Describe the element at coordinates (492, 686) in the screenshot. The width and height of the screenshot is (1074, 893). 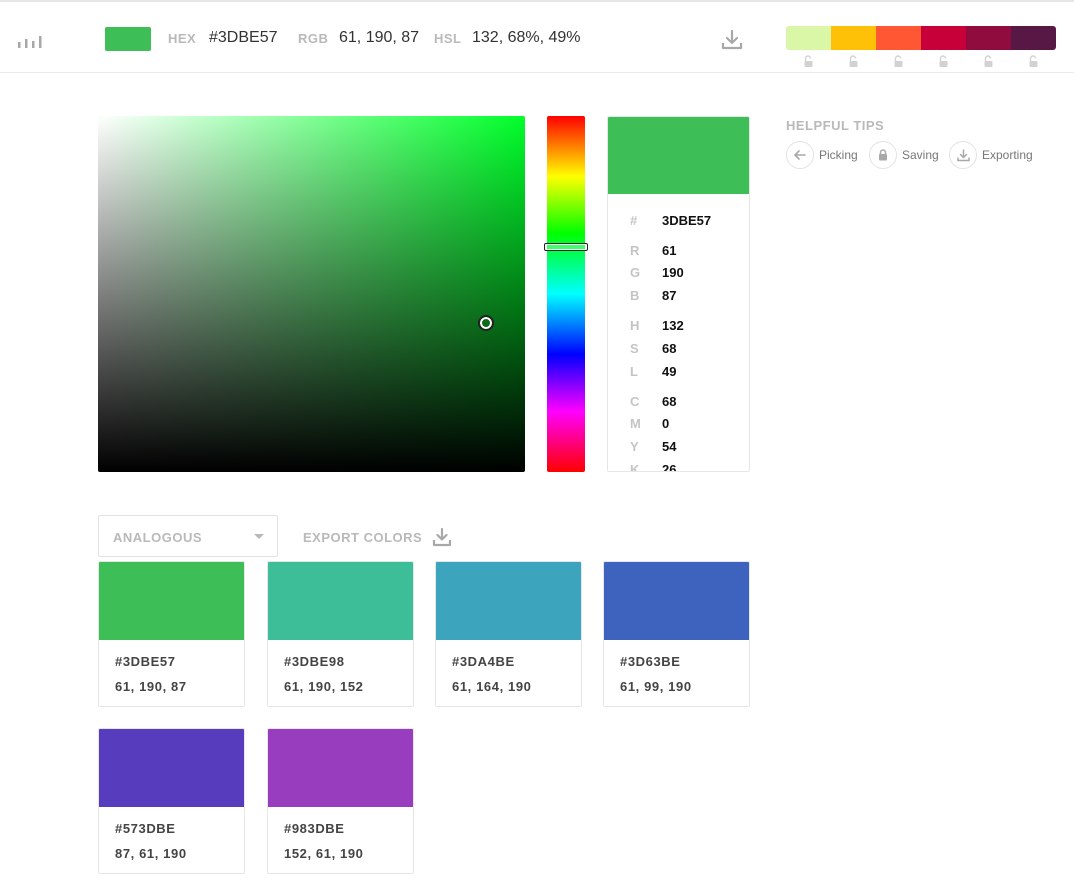
I see `swatch-rgb: 61, 164, 190` at that location.